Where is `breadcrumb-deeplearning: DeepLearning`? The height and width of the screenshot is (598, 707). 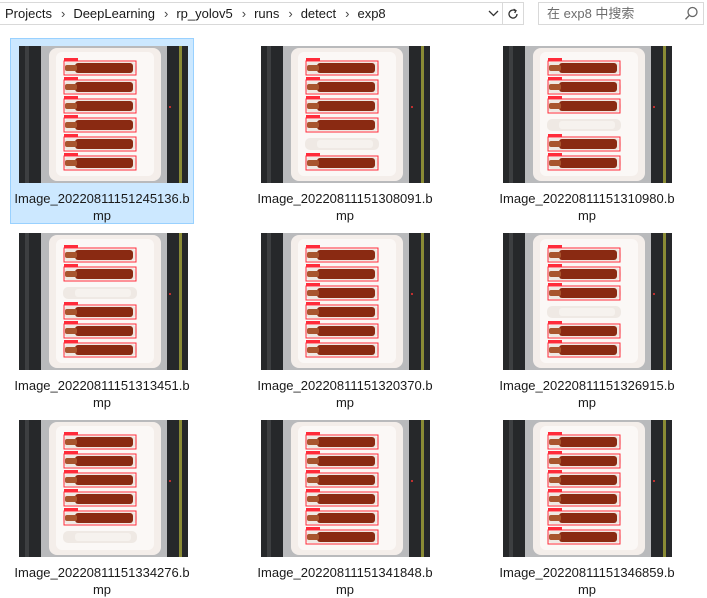 breadcrumb-deeplearning: DeepLearning is located at coordinates (114, 13).